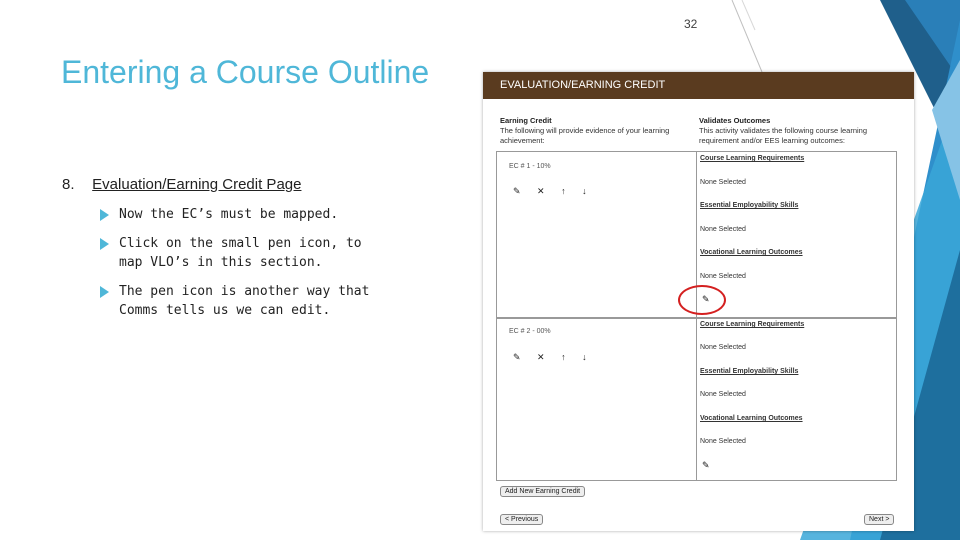  Describe the element at coordinates (698, 85) in the screenshot. I see `screenshot-header: EVALUATION/EARNING CREDIT` at that location.